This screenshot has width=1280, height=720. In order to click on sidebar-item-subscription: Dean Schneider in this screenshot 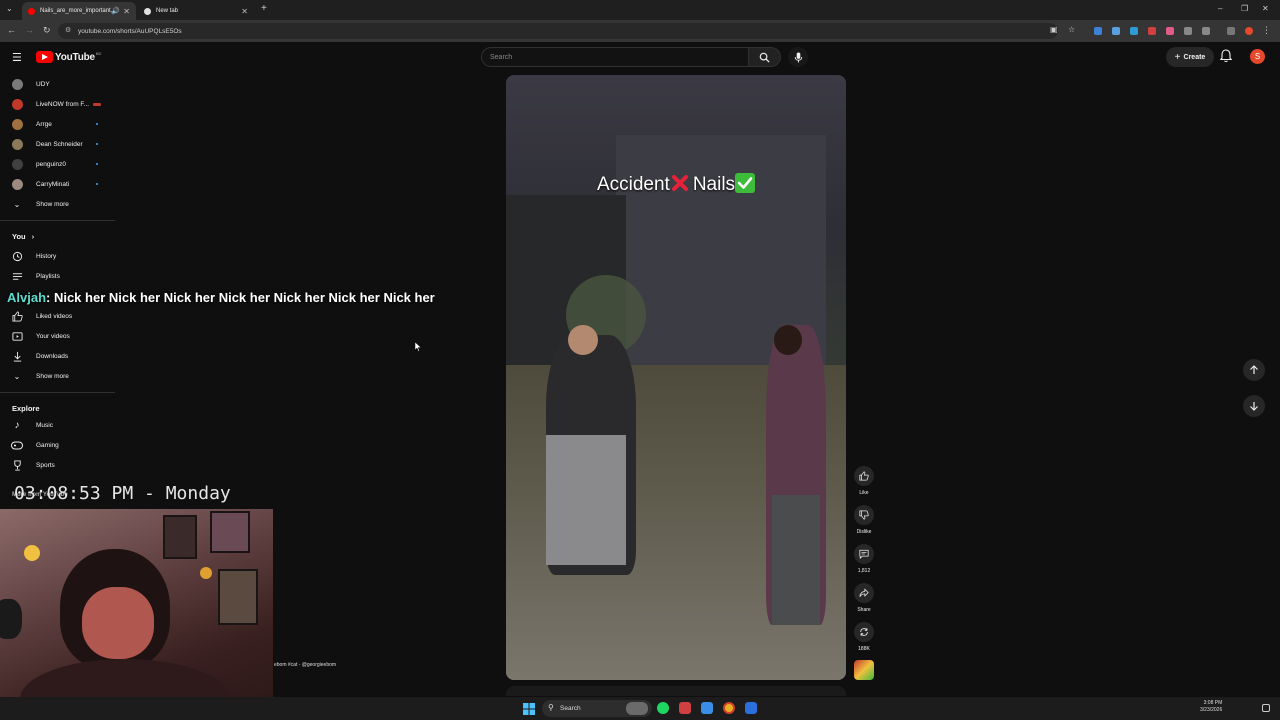, I will do `click(57, 144)`.